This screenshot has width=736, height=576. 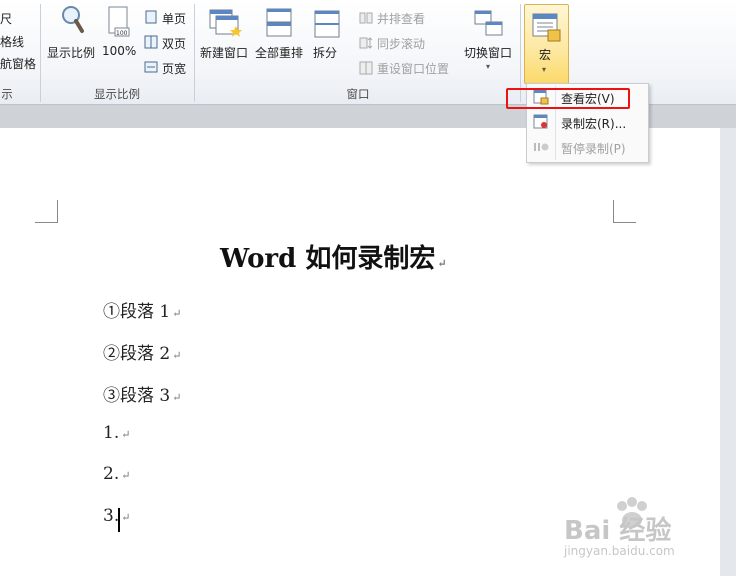 I want to click on reset-position-label: 重设窗口位置, so click(x=413, y=69).